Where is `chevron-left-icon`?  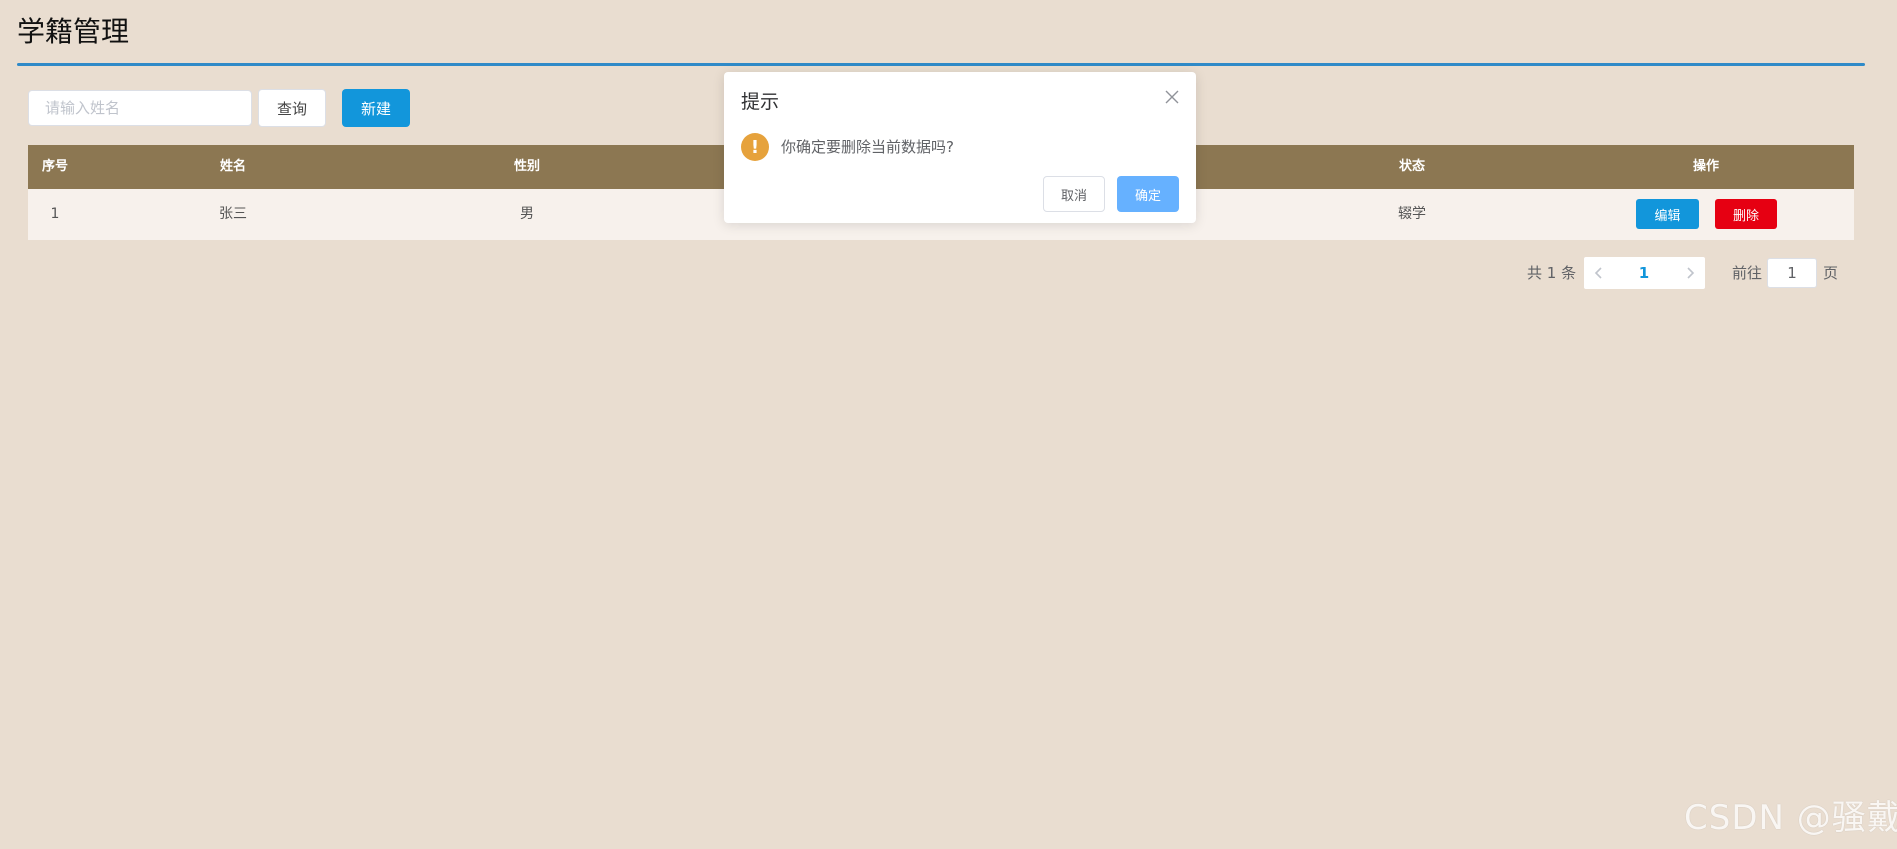 chevron-left-icon is located at coordinates (1599, 273).